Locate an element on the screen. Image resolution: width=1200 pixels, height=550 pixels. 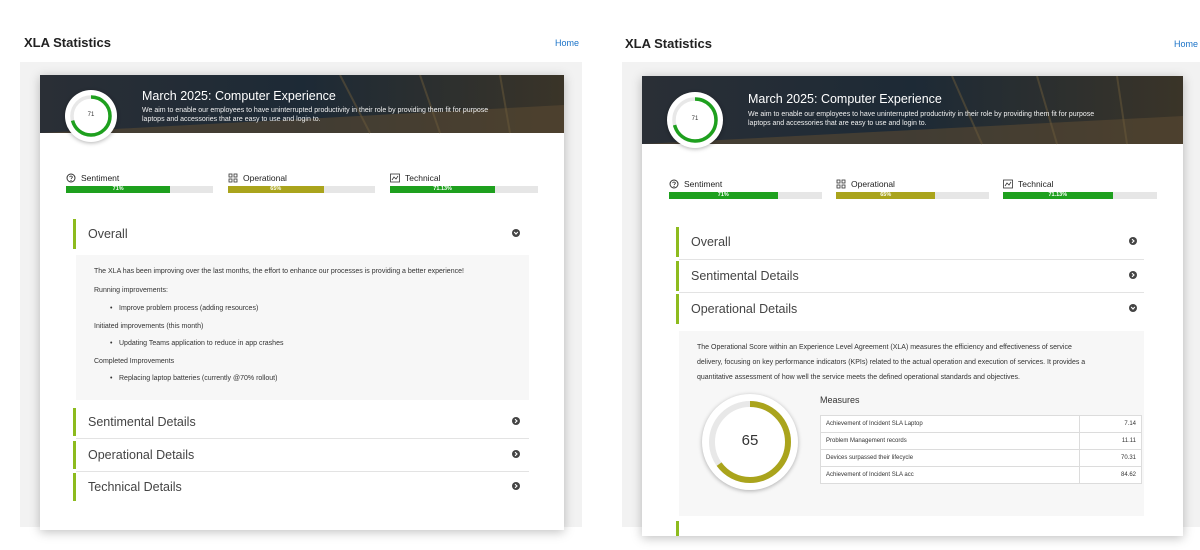
table-row: Achievement of Incident SLA acc 84.62 is located at coordinates (981, 475).